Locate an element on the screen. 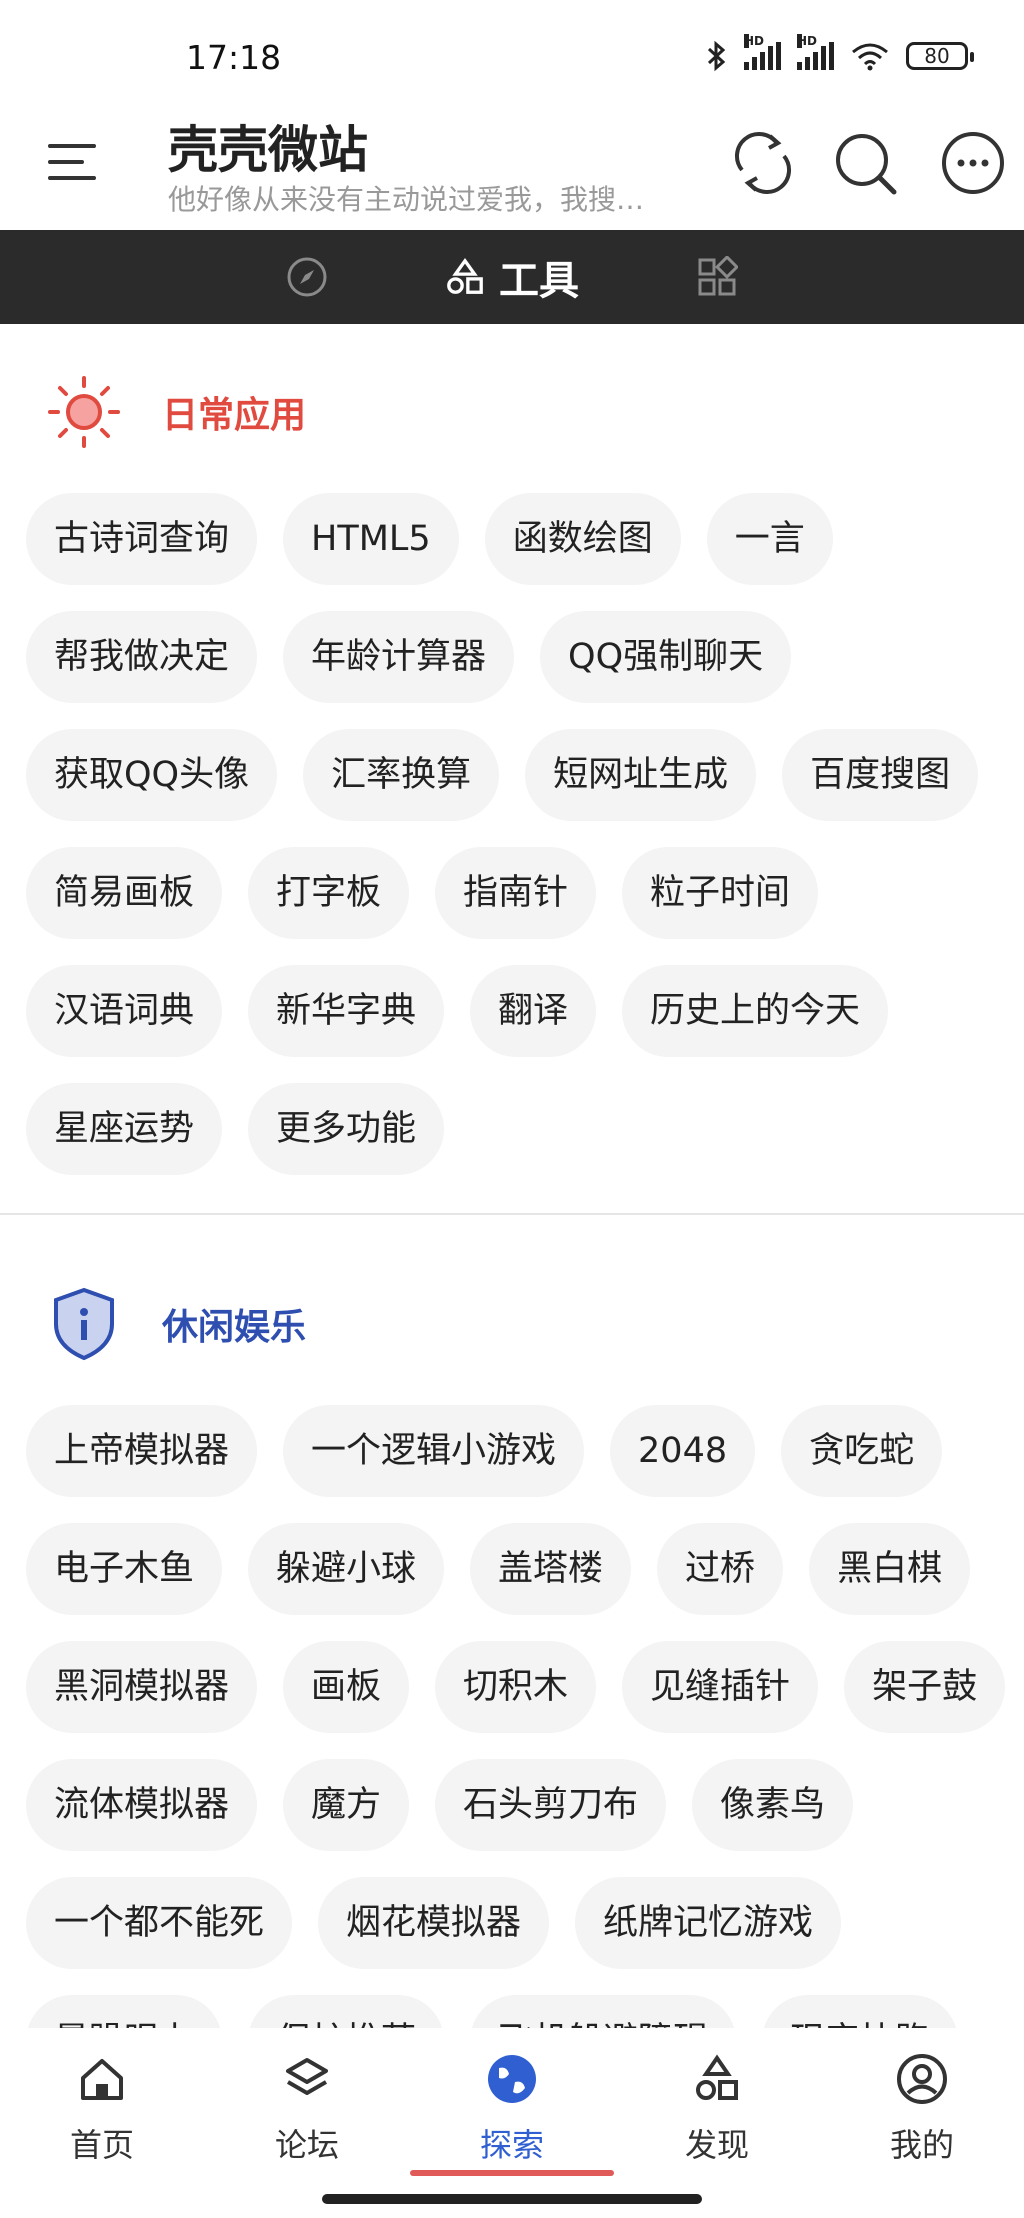 Image resolution: width=1024 pixels, height=2218 pixels. nav-explore: 探索 is located at coordinates (512, 2109).